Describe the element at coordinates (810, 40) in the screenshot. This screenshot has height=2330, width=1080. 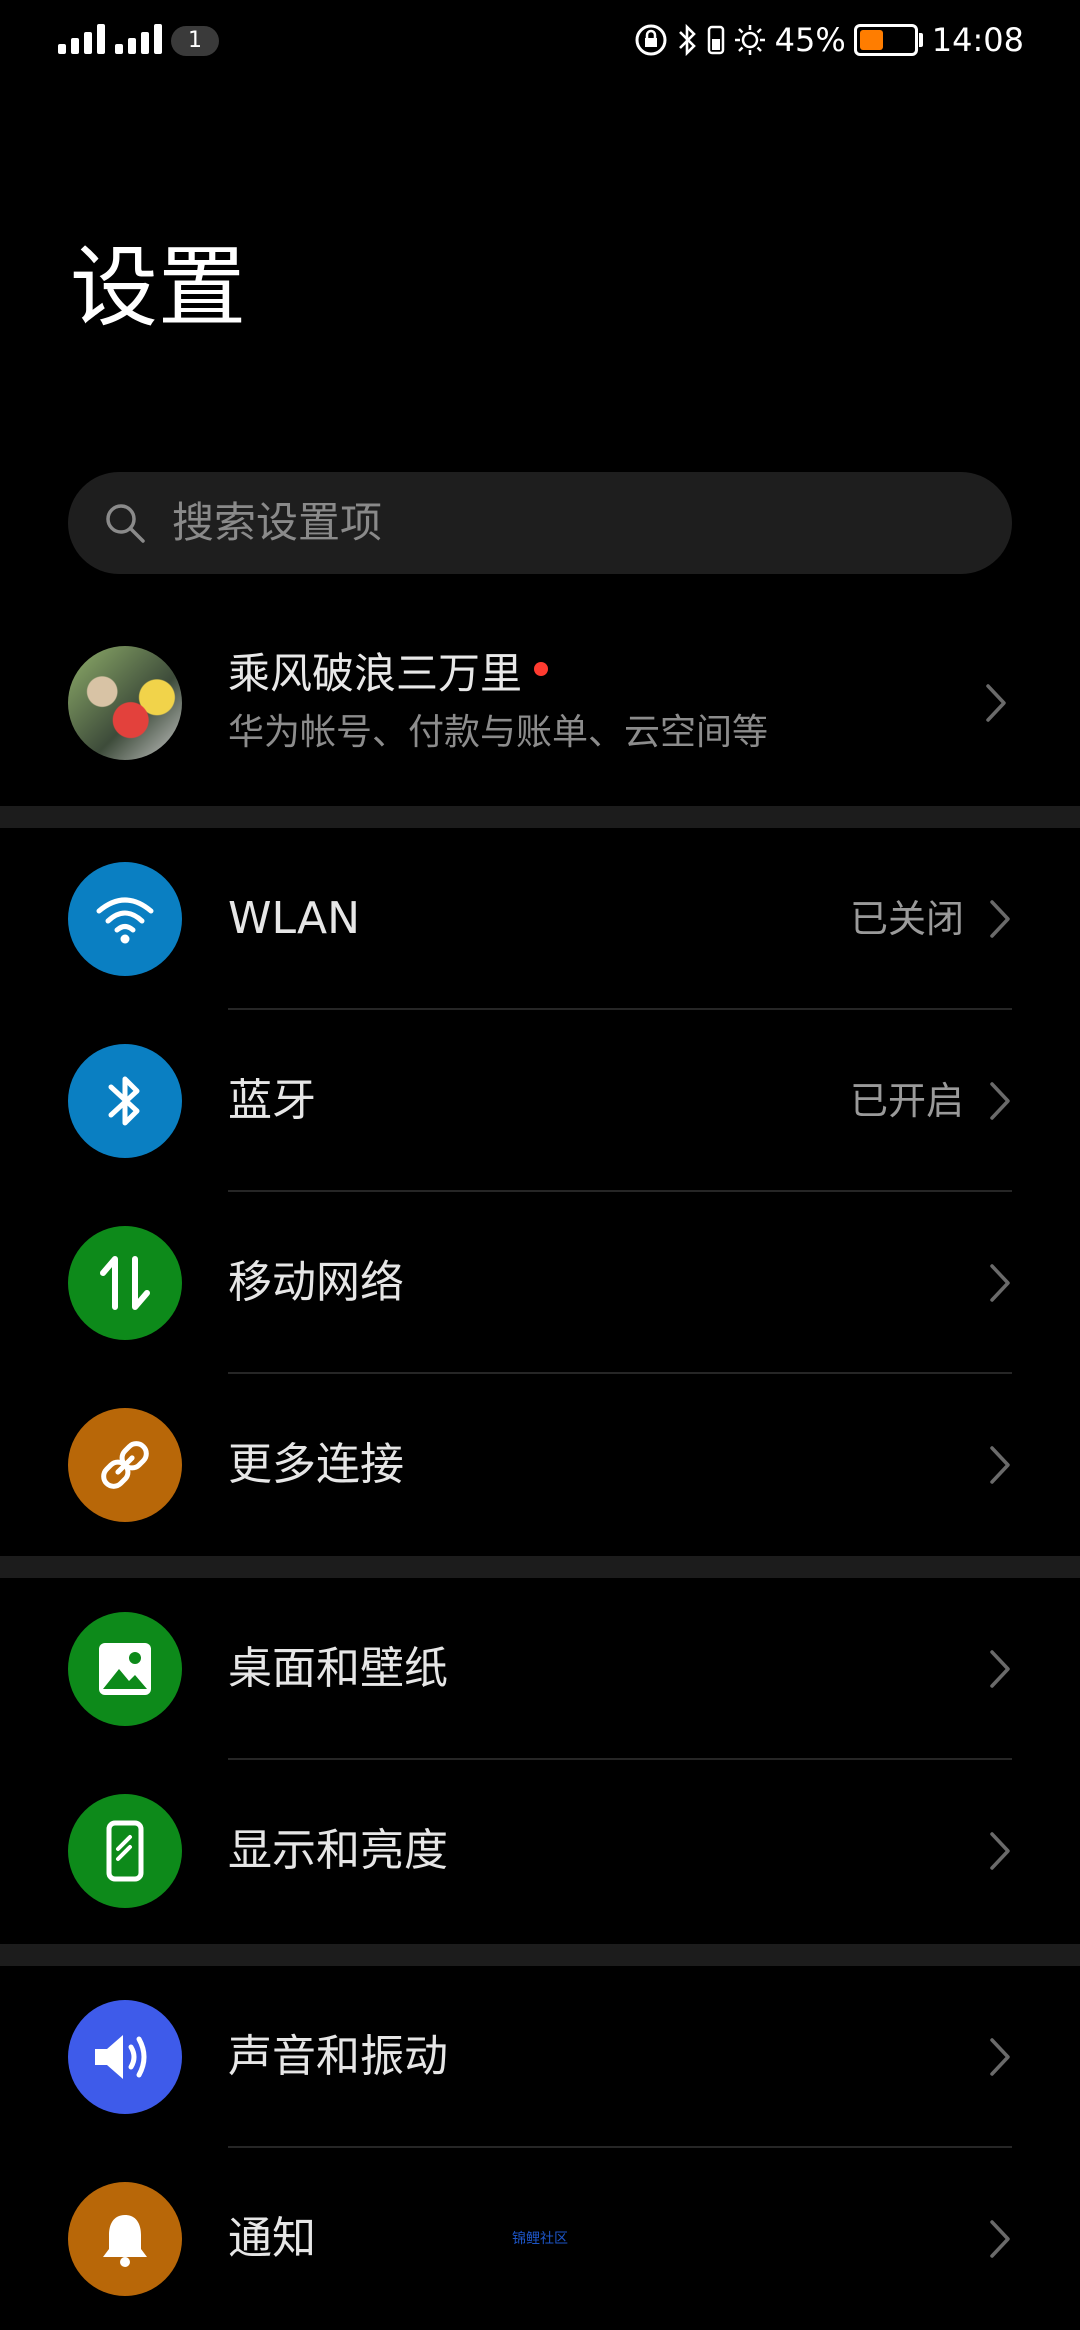
I see `battery-percent: 45%` at that location.